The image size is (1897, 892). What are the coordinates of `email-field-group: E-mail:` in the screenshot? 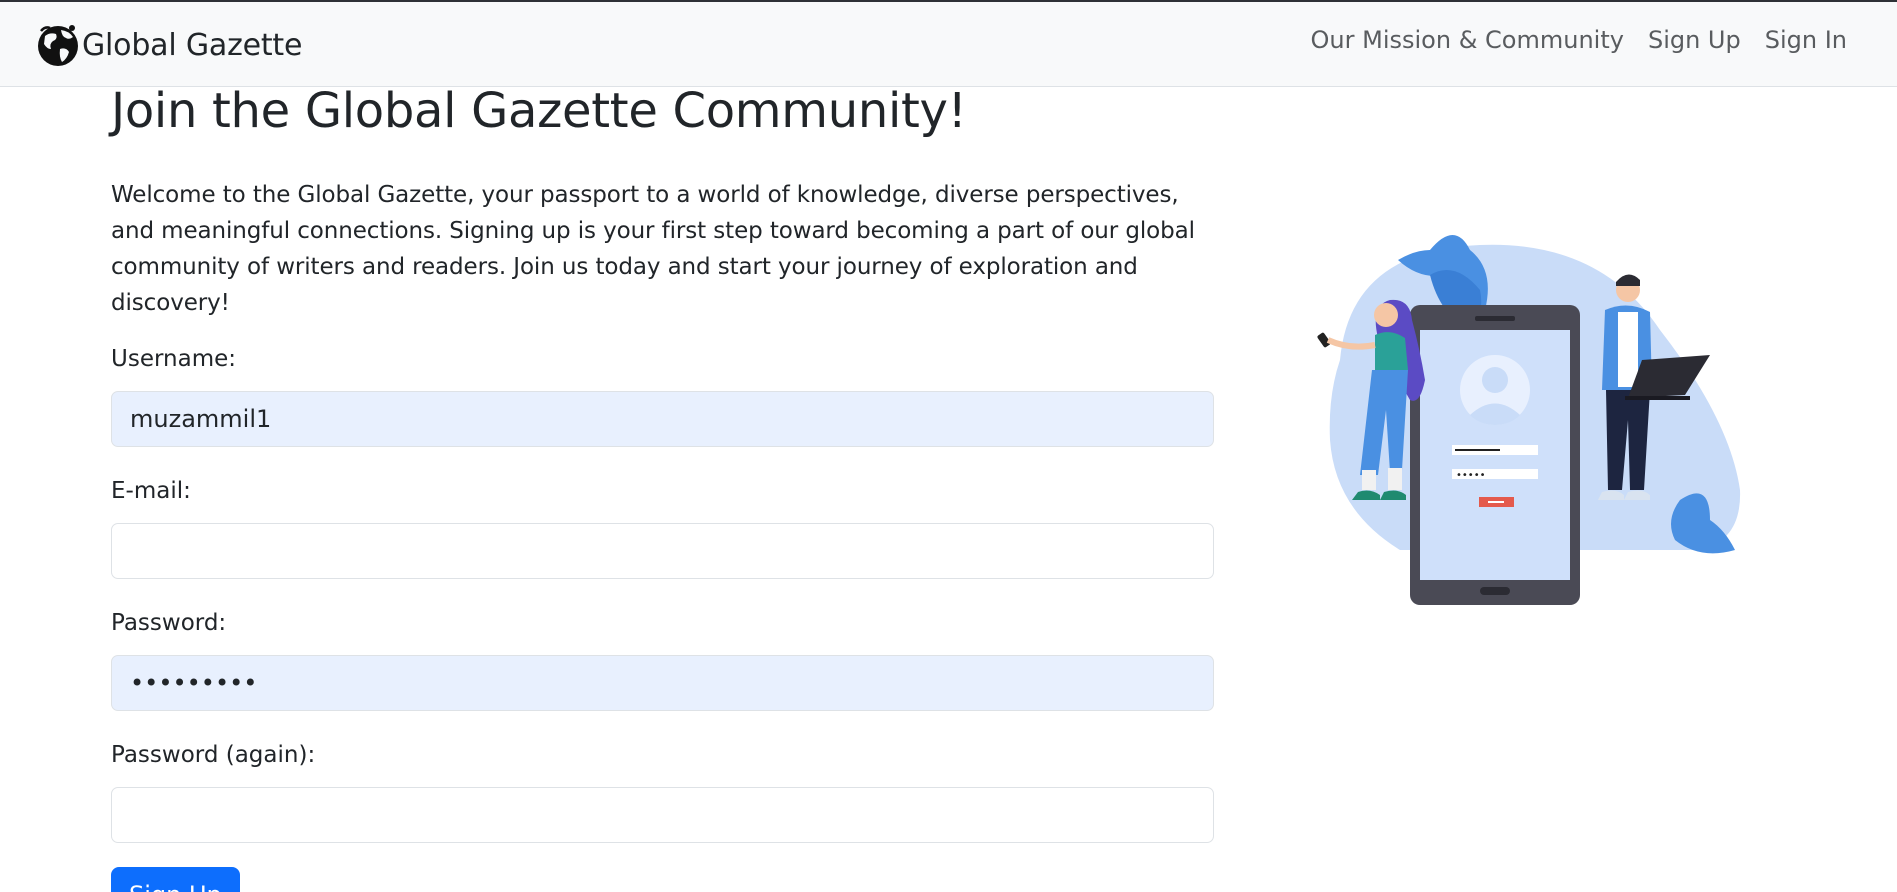 It's located at (662, 527).